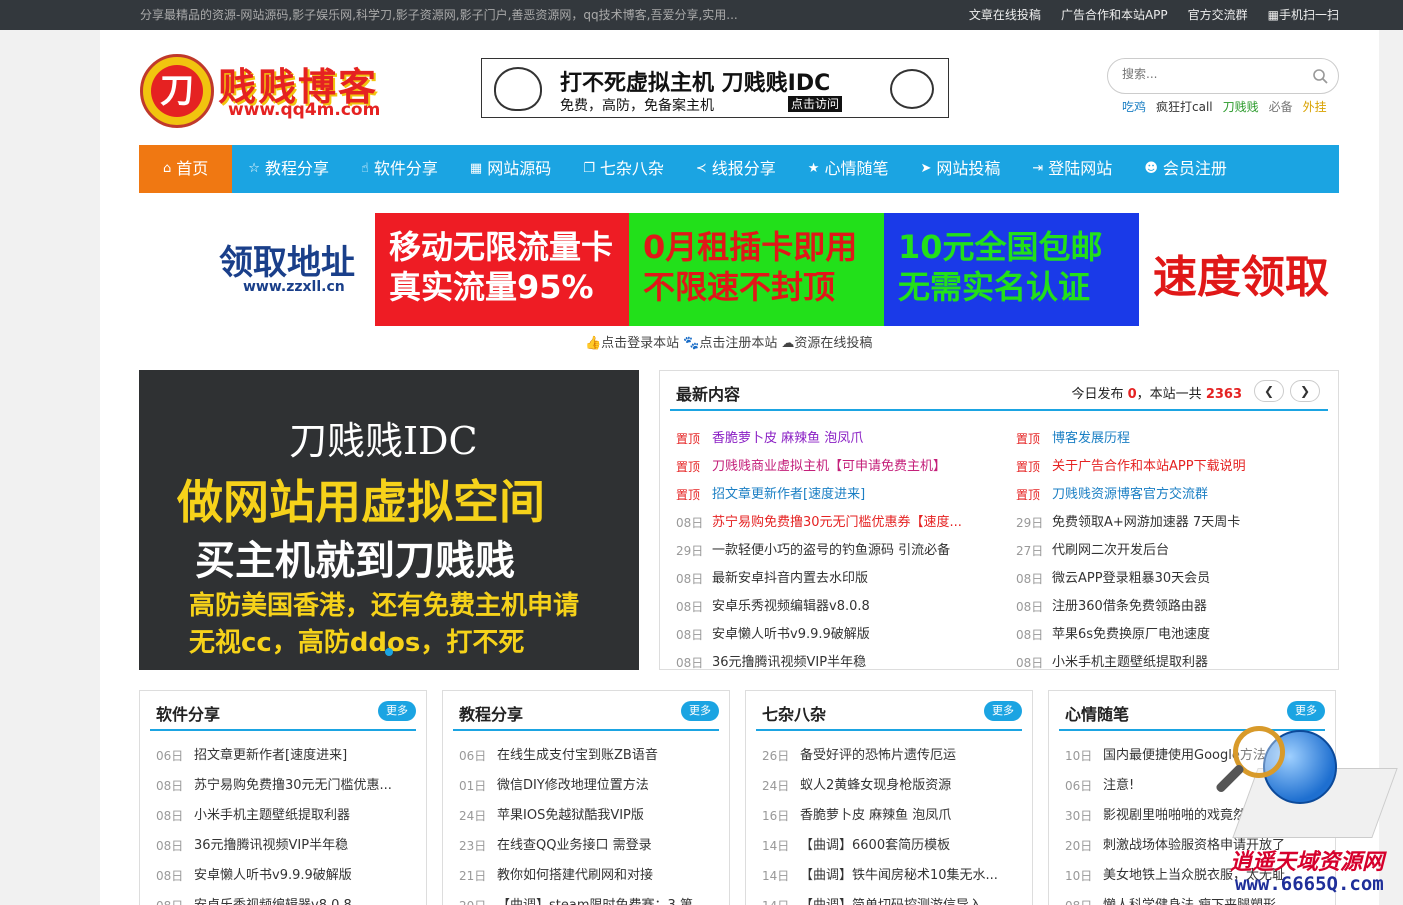 The width and height of the screenshot is (1403, 905). Describe the element at coordinates (1134, 106) in the screenshot. I see `hot-tag: 吃鸡` at that location.